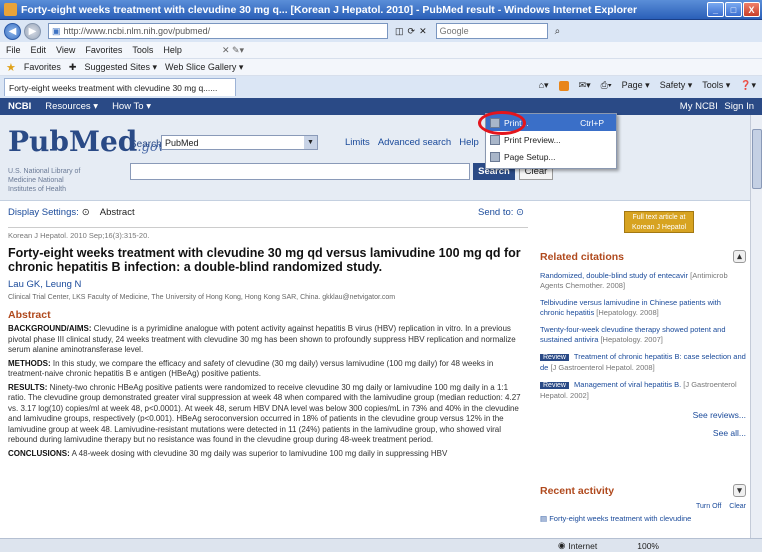 This screenshot has width=762, height=552. Describe the element at coordinates (56, 30) in the screenshot. I see `page-icon: ▣` at that location.